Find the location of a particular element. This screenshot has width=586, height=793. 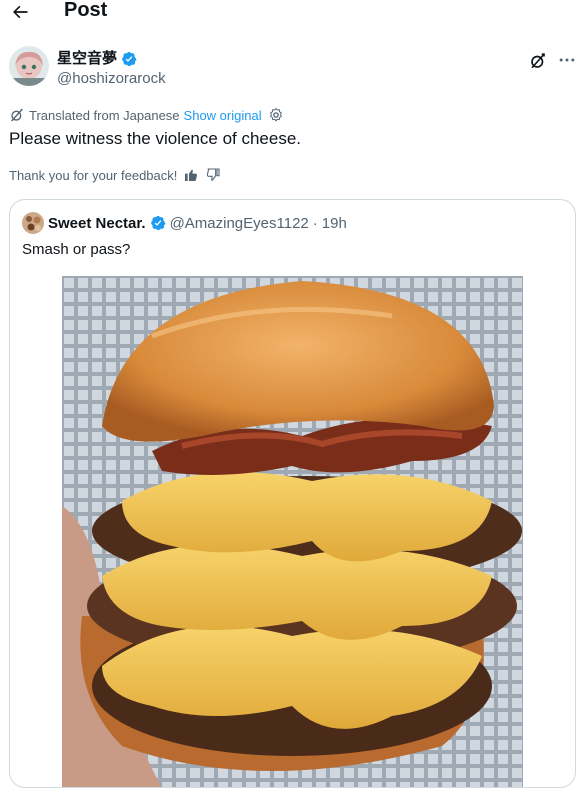

quoted-timestamp: 19h is located at coordinates (334, 223).